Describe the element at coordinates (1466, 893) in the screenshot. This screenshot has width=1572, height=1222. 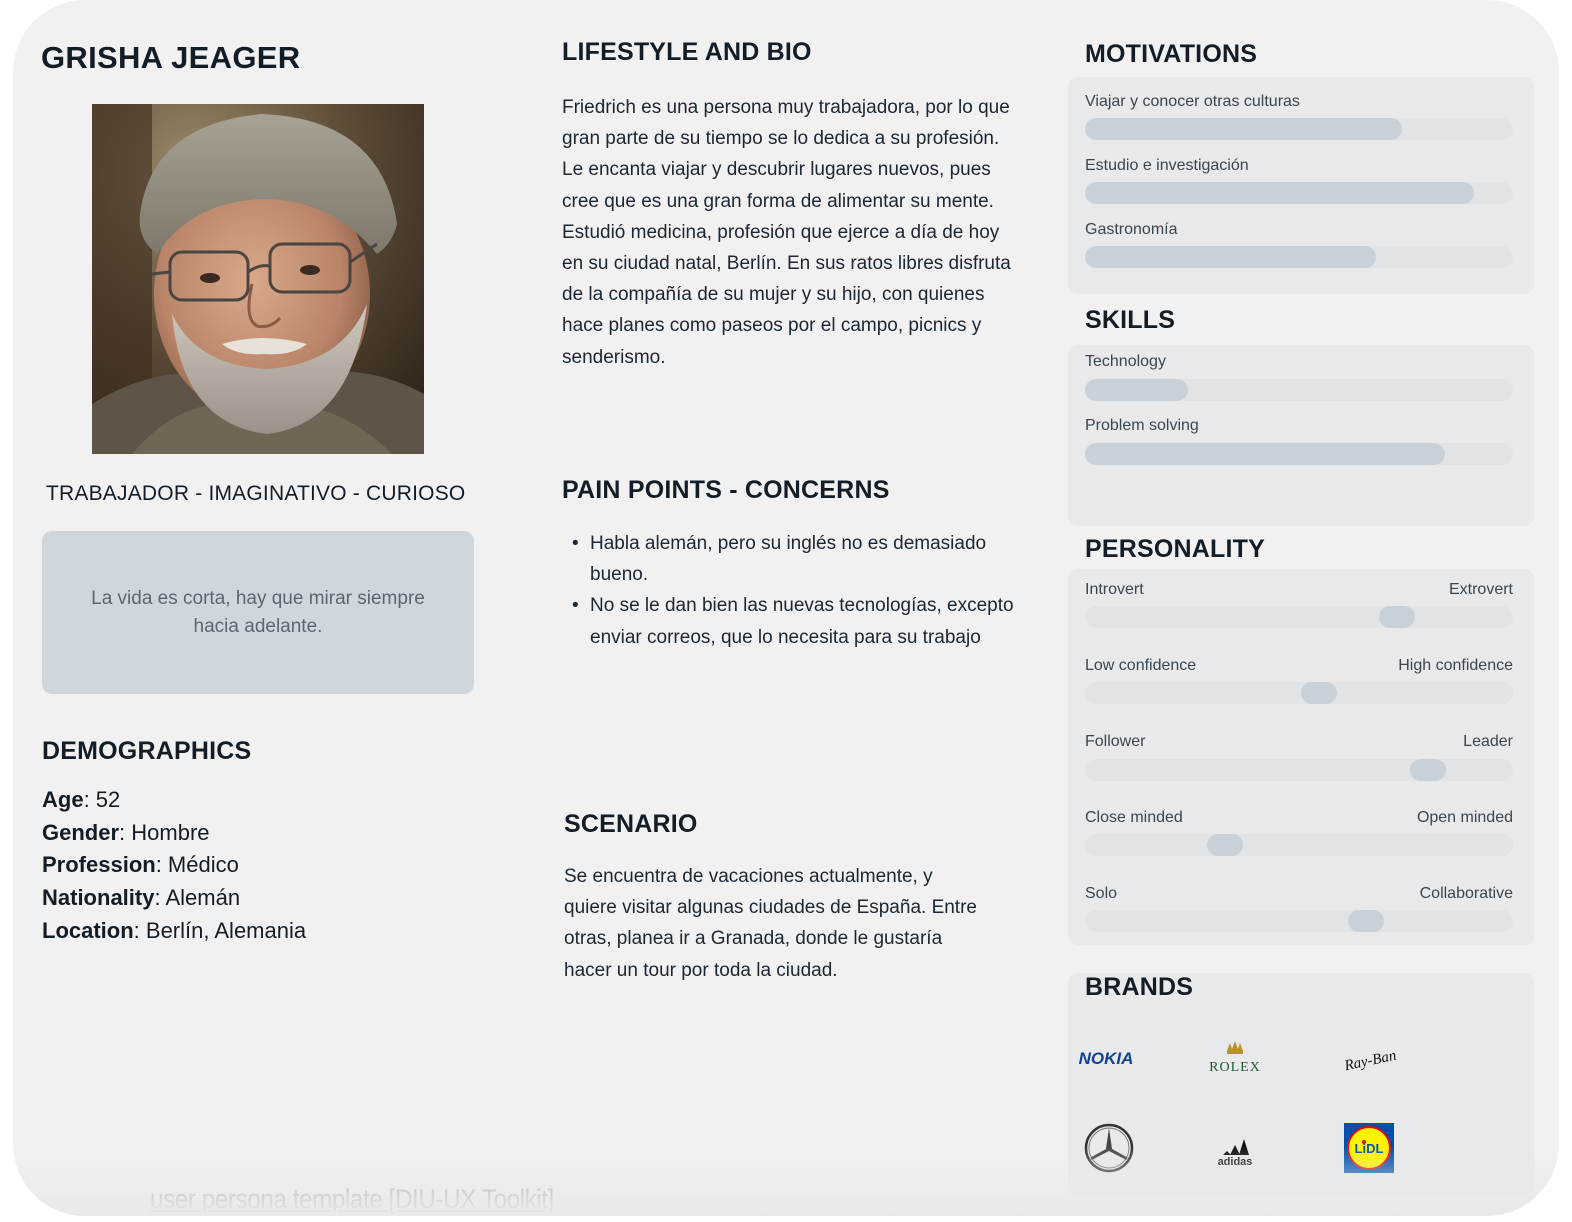
I see `personality-right-label: Collaborative` at that location.